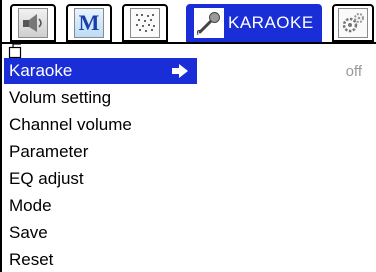  What do you see at coordinates (30, 205) in the screenshot?
I see `menu-item-label: Mode` at bounding box center [30, 205].